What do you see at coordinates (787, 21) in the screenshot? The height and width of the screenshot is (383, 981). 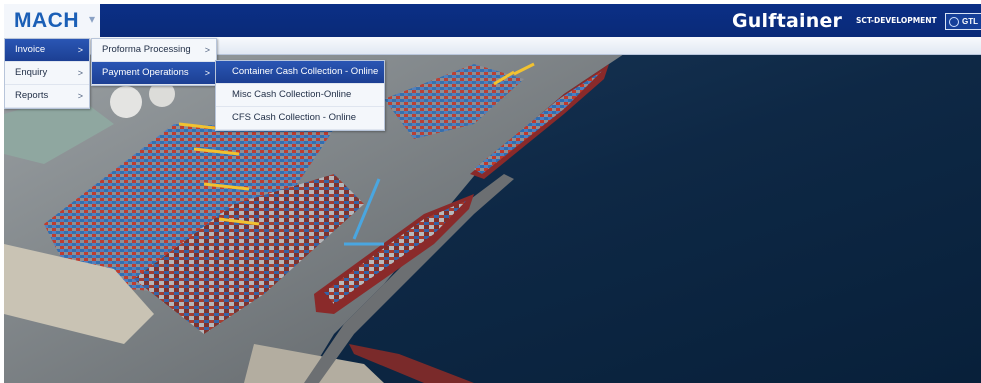 I see `brand-name: Gulftainer` at bounding box center [787, 21].